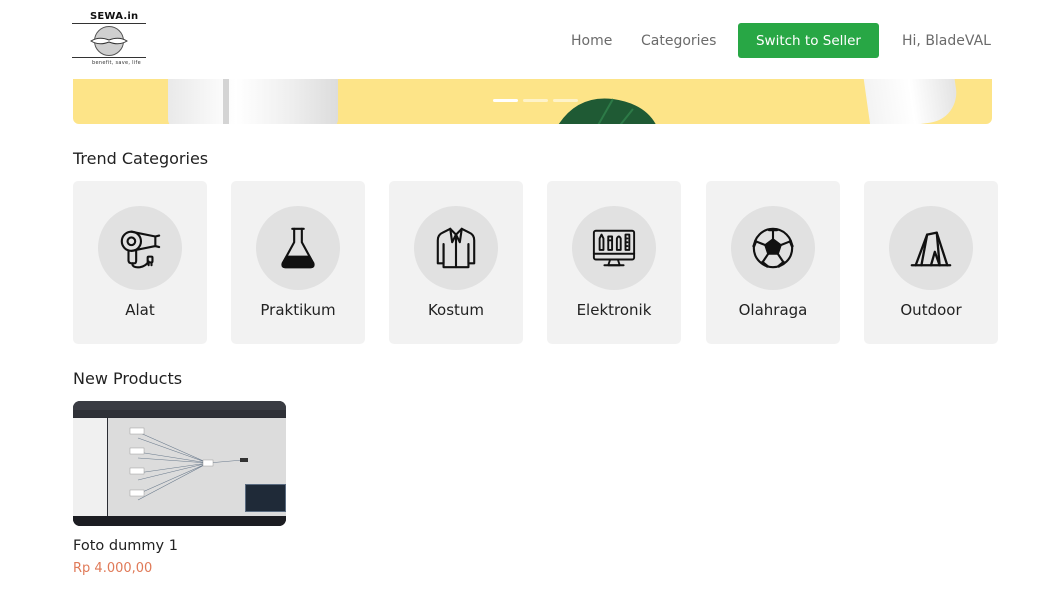  What do you see at coordinates (678, 40) in the screenshot?
I see `nav-categories-link: Categories` at bounding box center [678, 40].